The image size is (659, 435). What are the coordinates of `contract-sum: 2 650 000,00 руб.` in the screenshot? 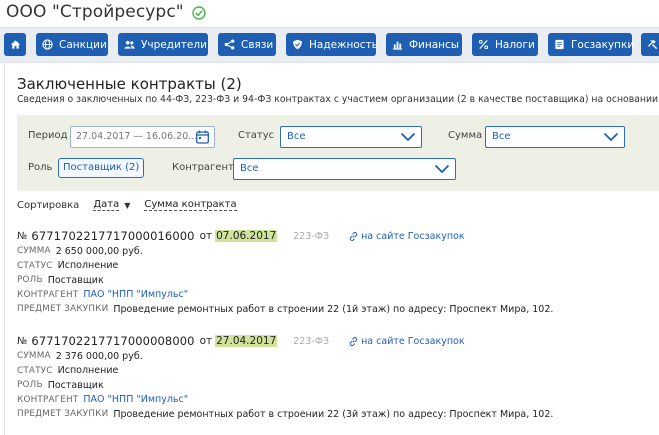 It's located at (99, 251).